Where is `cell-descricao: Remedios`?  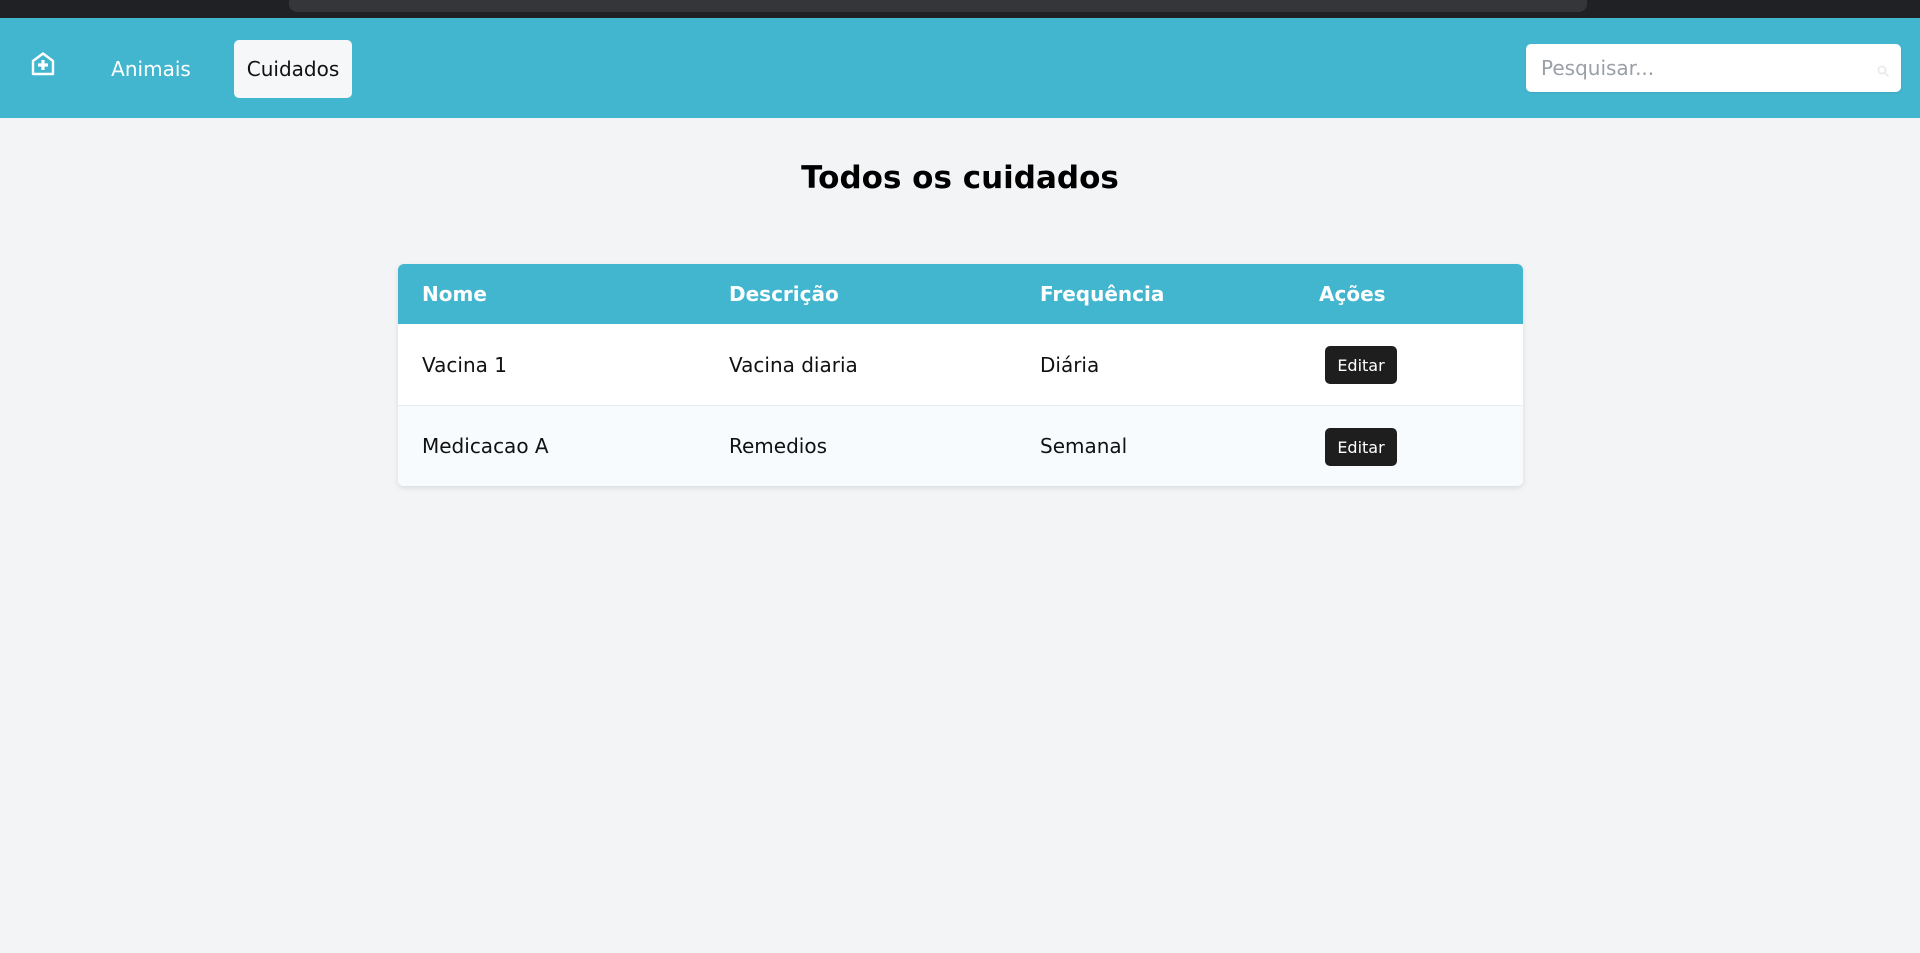
cell-descricao: Remedios is located at coordinates (778, 446).